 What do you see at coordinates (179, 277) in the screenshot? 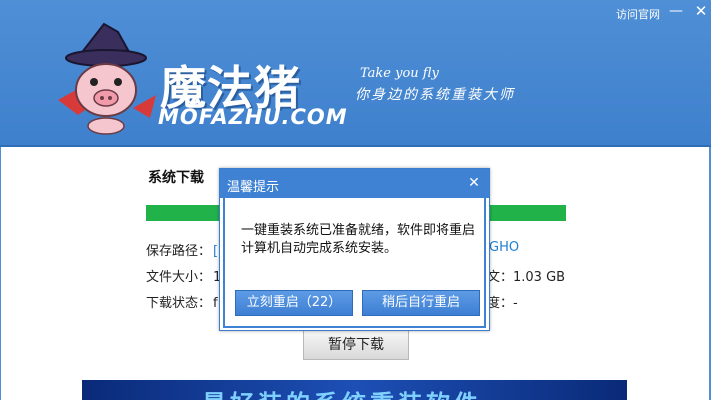
I see `file-size-label: 文件大小：` at bounding box center [179, 277].